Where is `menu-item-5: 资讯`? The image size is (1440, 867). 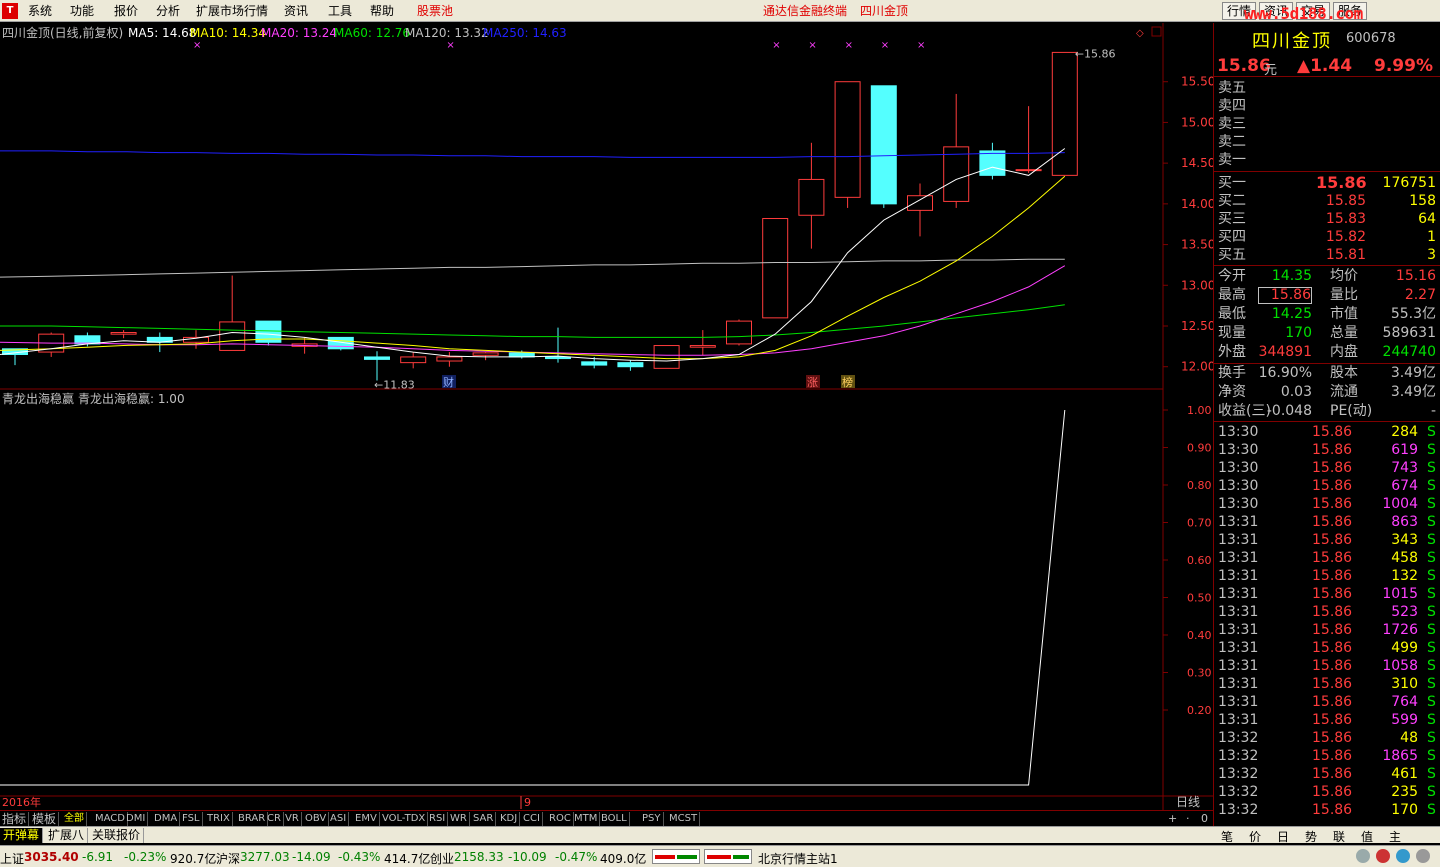
menu-item-5: 资讯 is located at coordinates (296, 11).